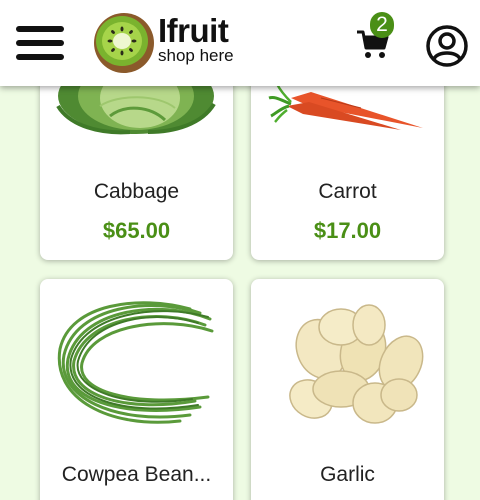  What do you see at coordinates (347, 191) in the screenshot?
I see `product-name: Carrot` at bounding box center [347, 191].